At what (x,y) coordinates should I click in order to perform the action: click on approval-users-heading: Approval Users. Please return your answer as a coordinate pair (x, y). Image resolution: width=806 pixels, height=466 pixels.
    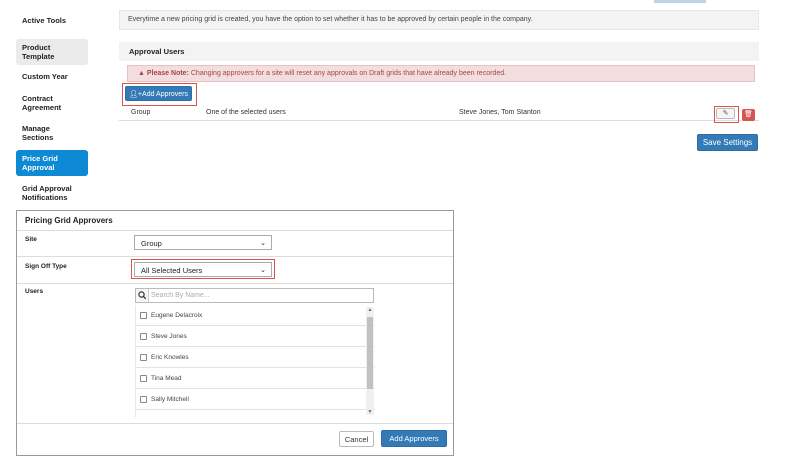
    Looking at the image, I should click on (439, 51).